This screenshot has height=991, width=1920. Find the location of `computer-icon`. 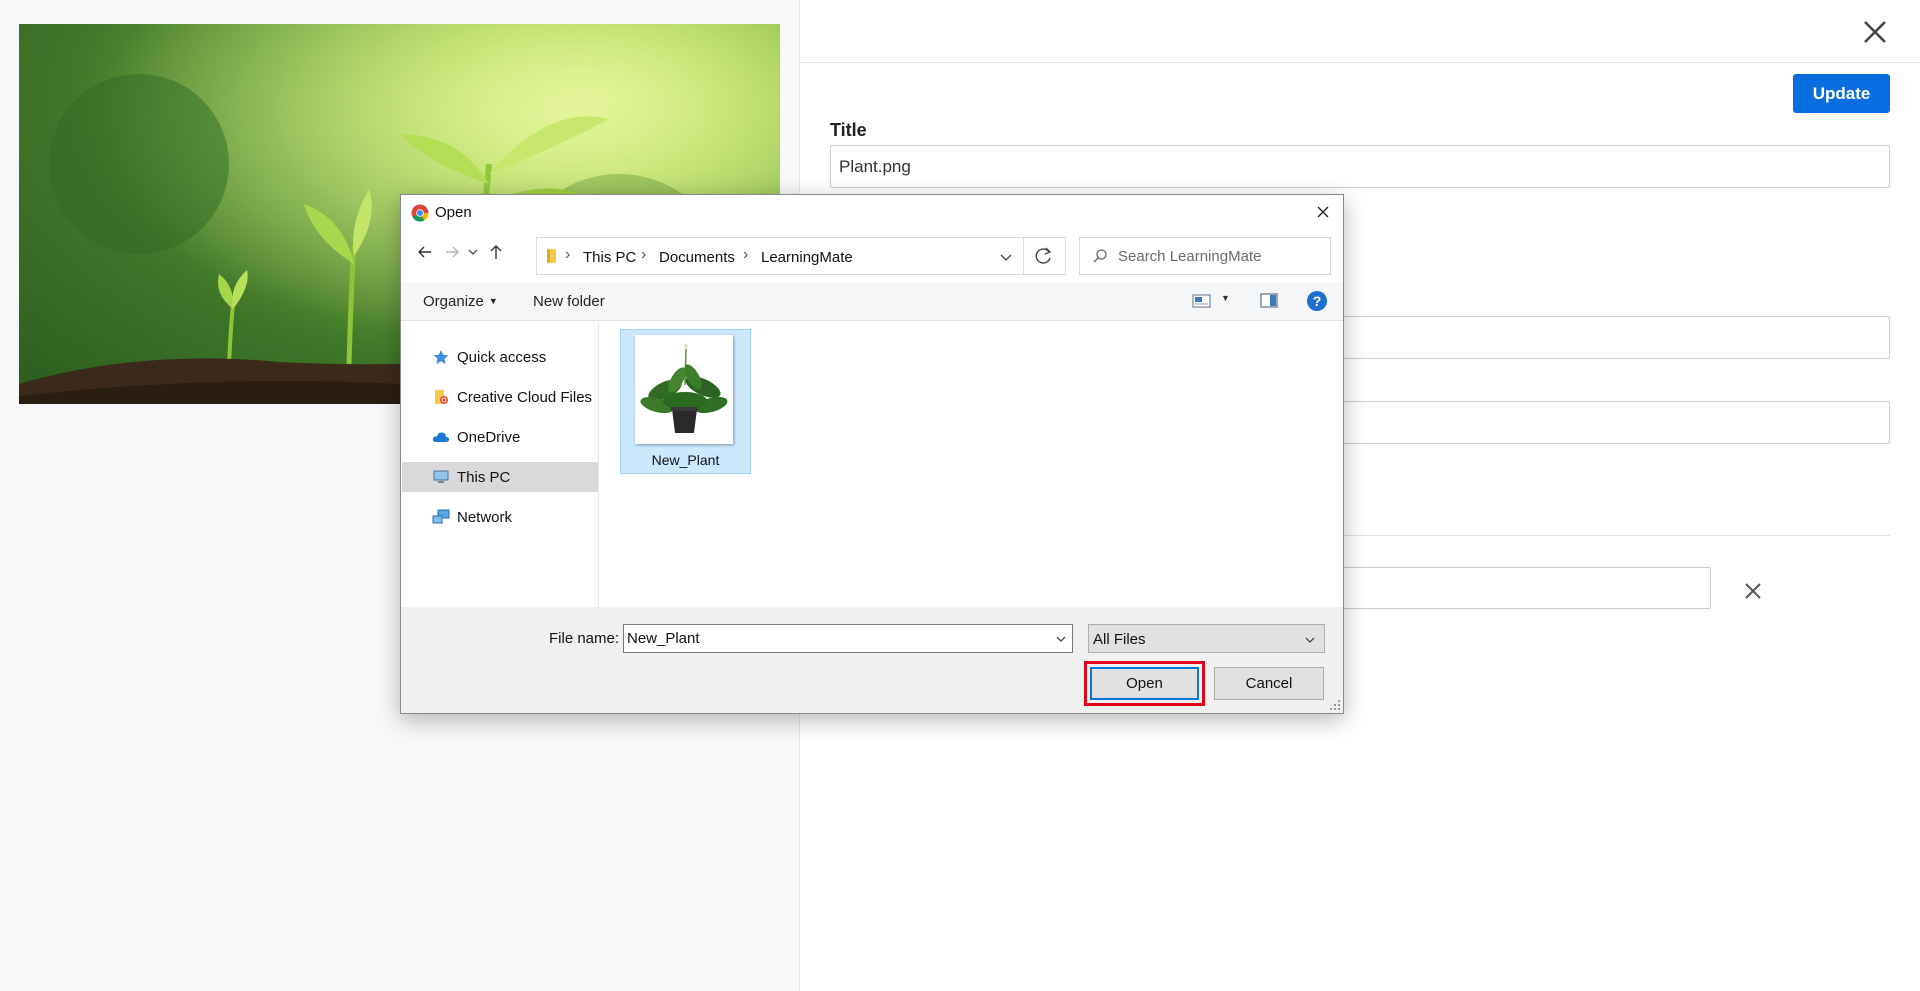

computer-icon is located at coordinates (441, 476).